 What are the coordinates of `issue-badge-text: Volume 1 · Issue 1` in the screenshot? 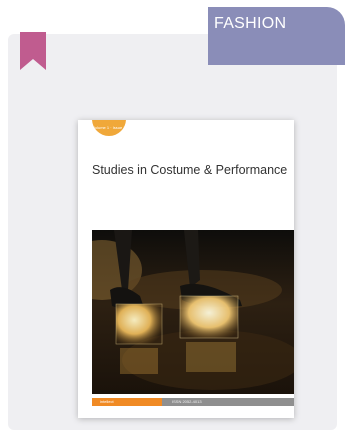 It's located at (109, 127).